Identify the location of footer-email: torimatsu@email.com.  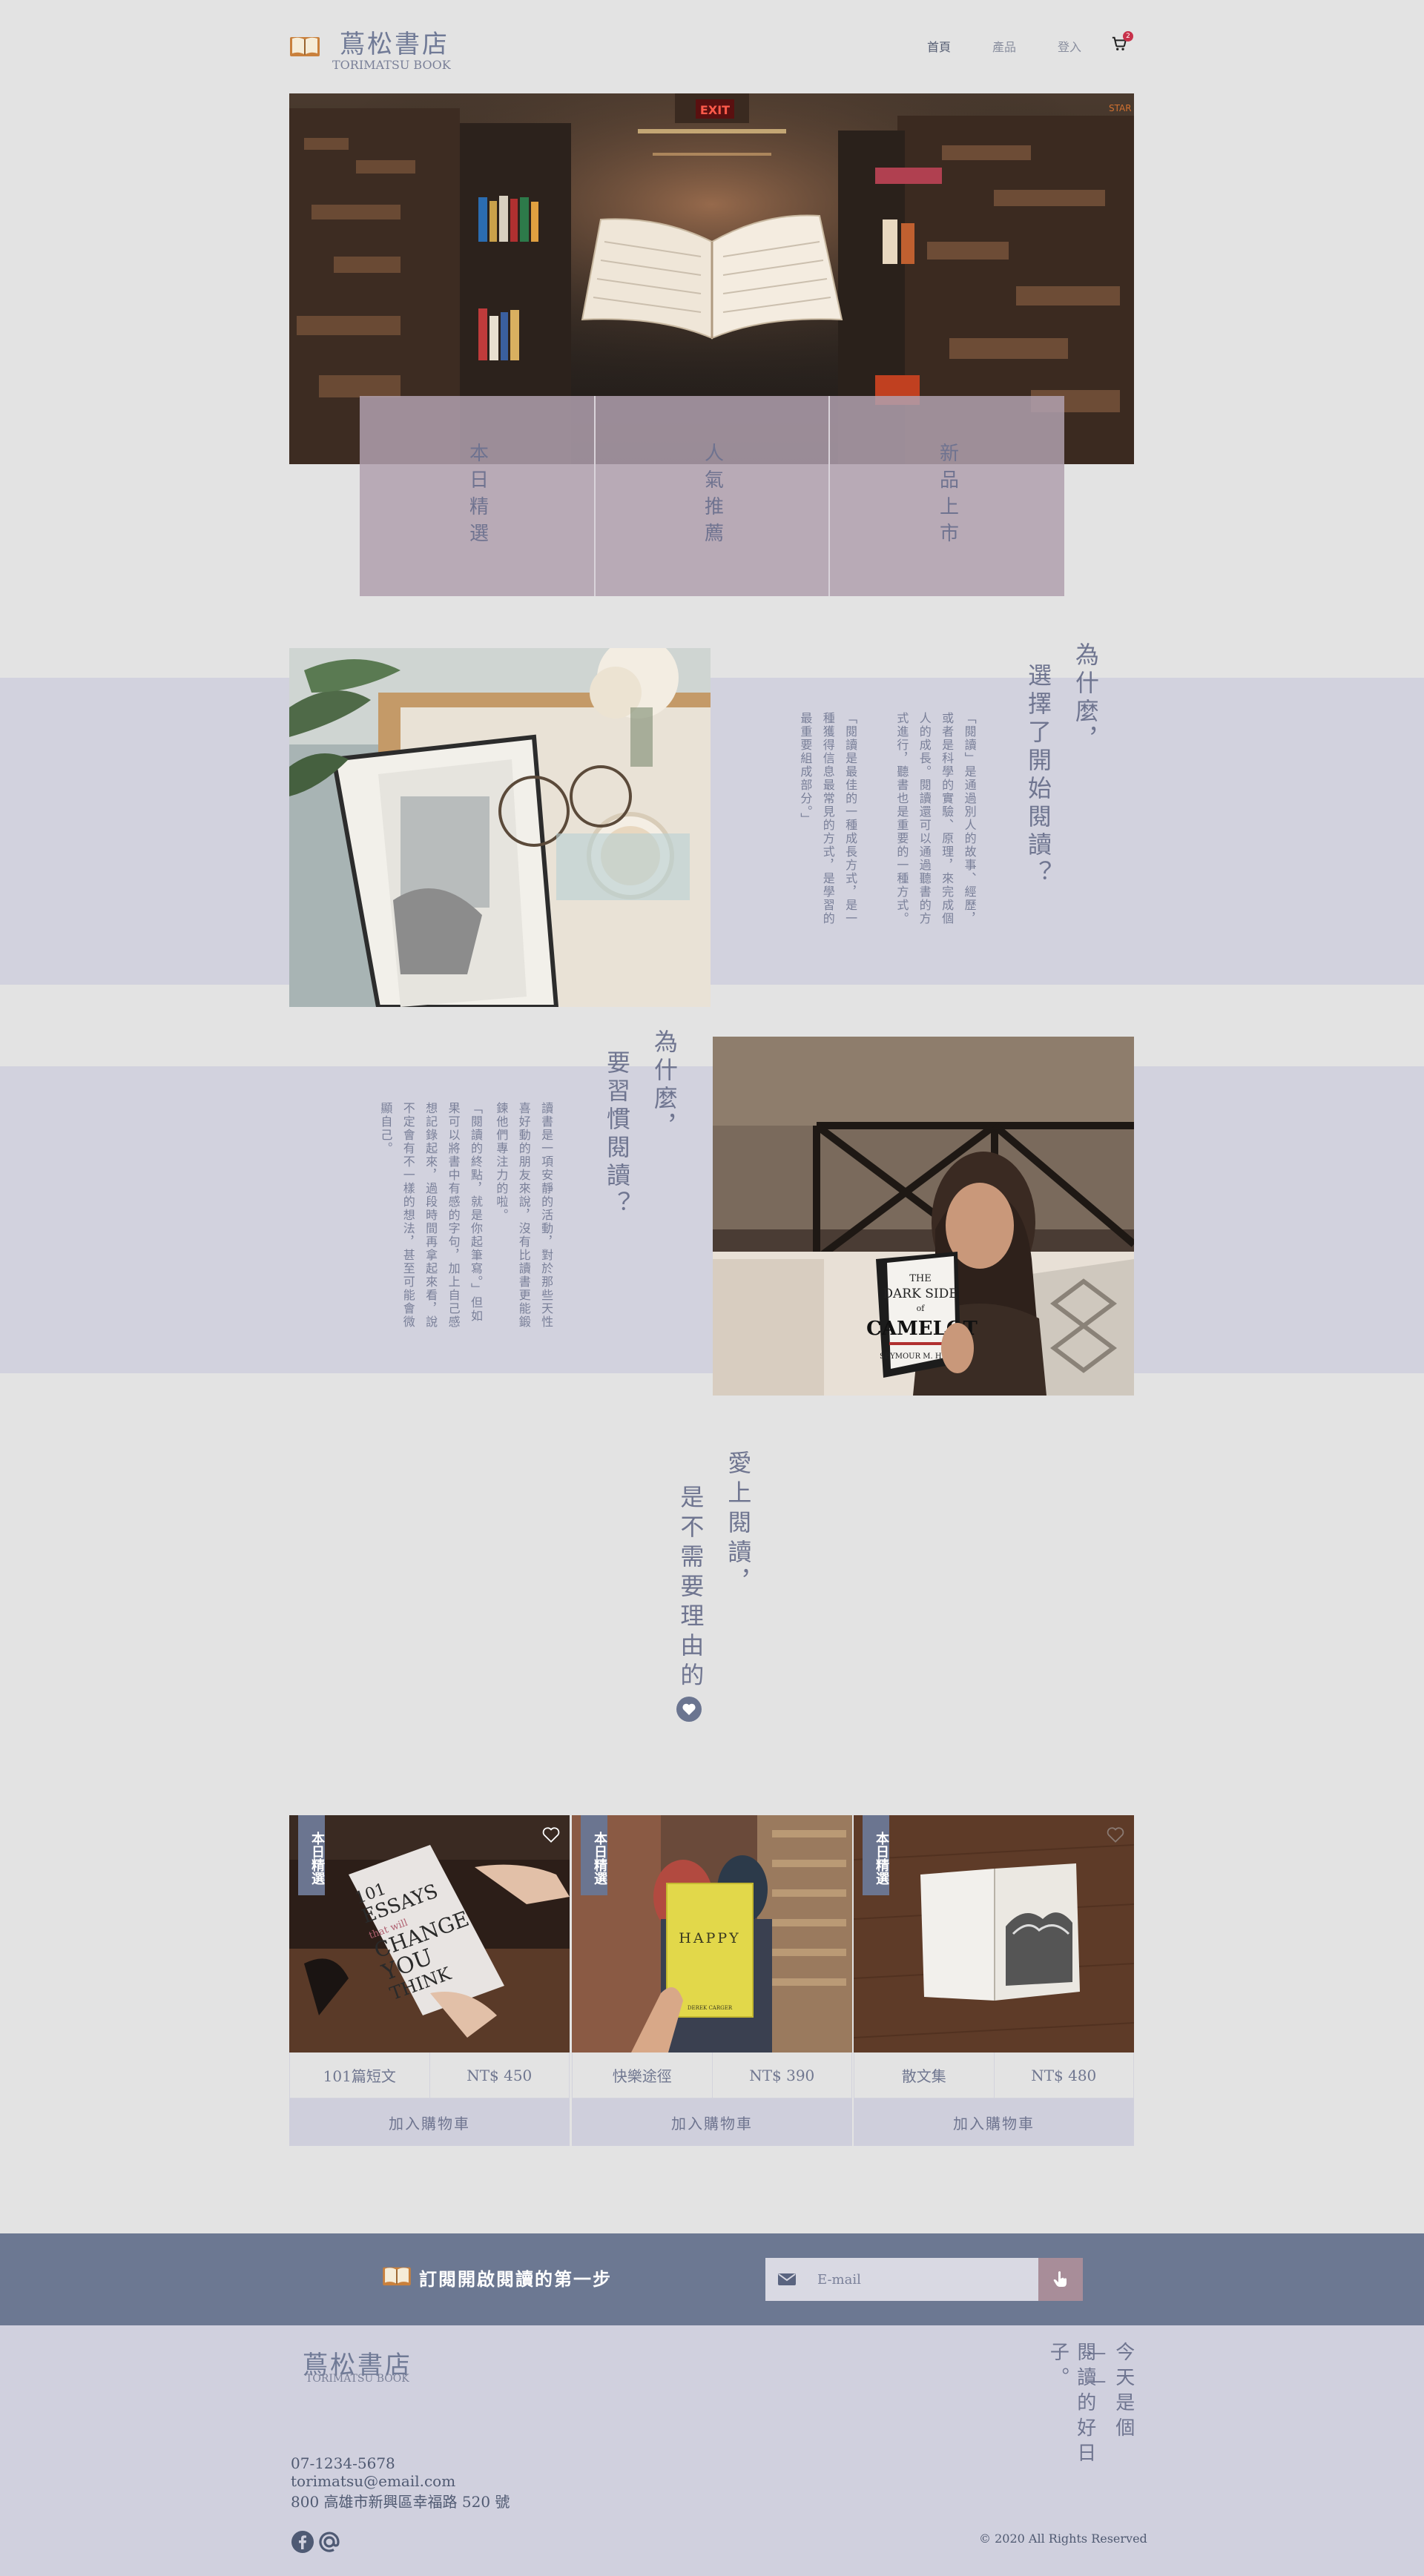
(373, 2481).